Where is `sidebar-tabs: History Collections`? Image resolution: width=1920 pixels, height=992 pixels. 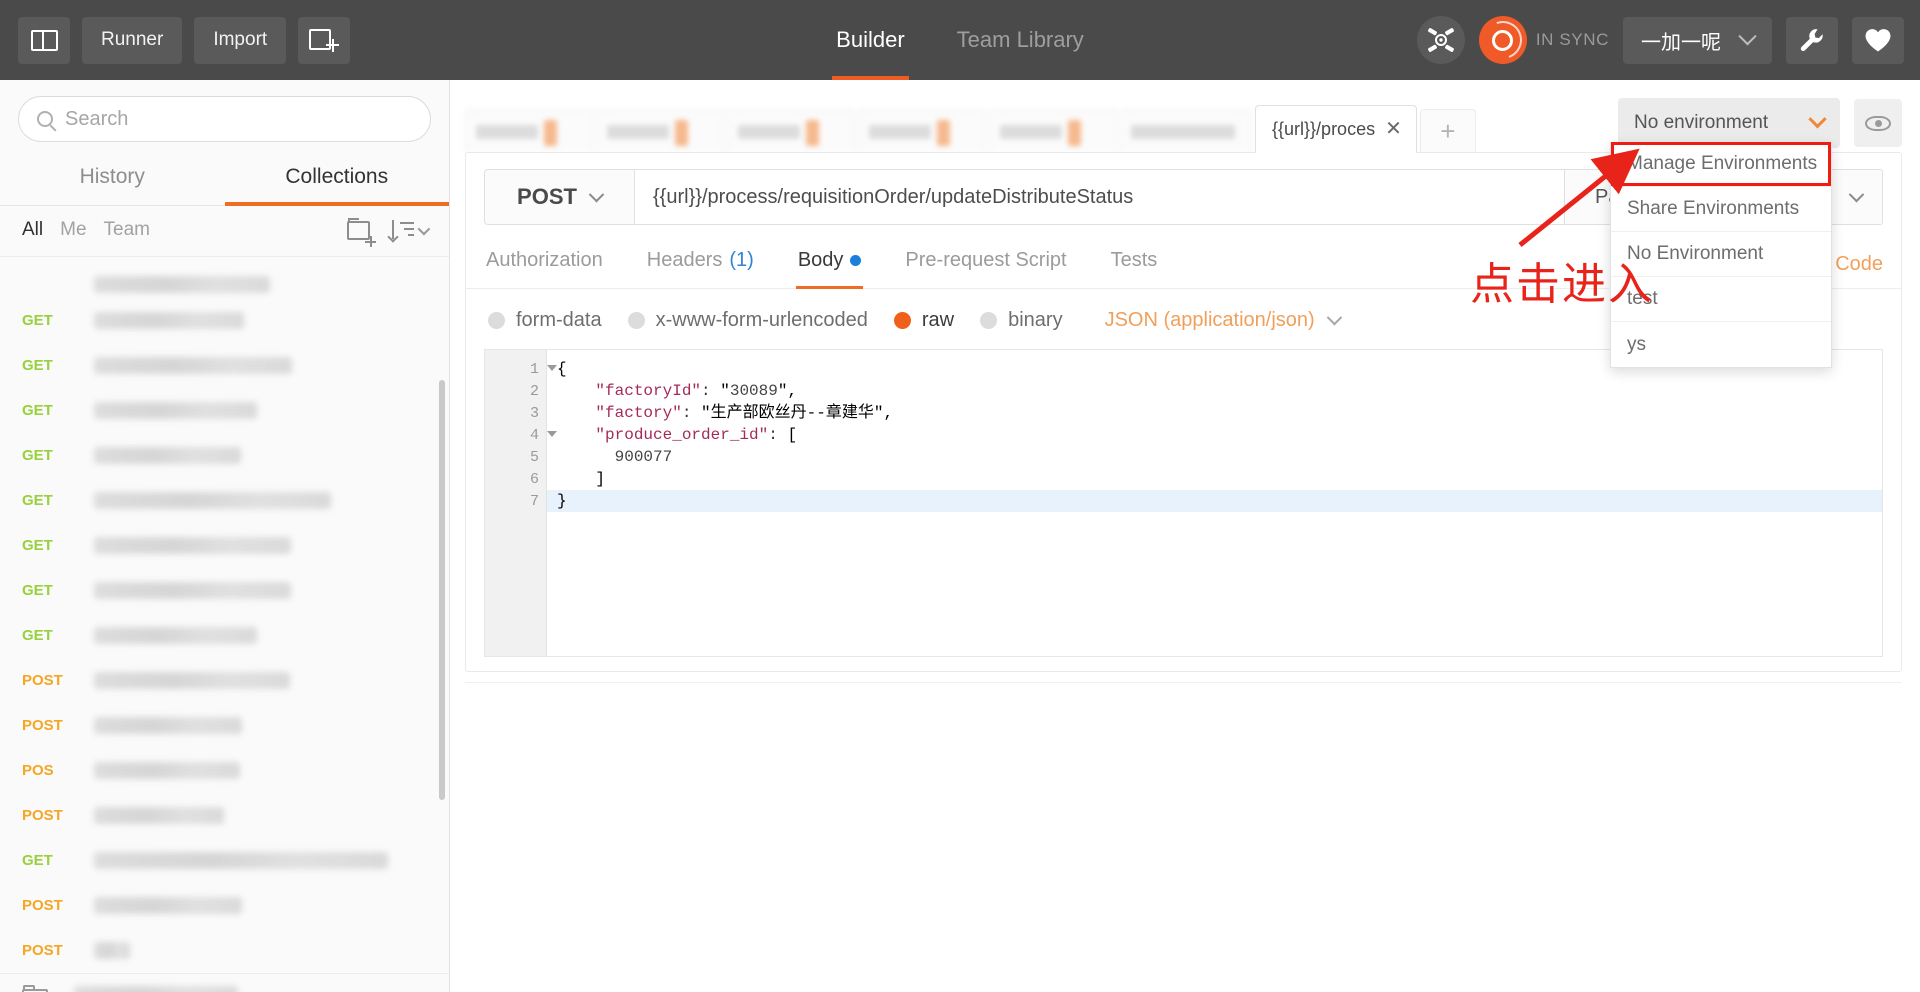 sidebar-tabs: History Collections is located at coordinates (224, 179).